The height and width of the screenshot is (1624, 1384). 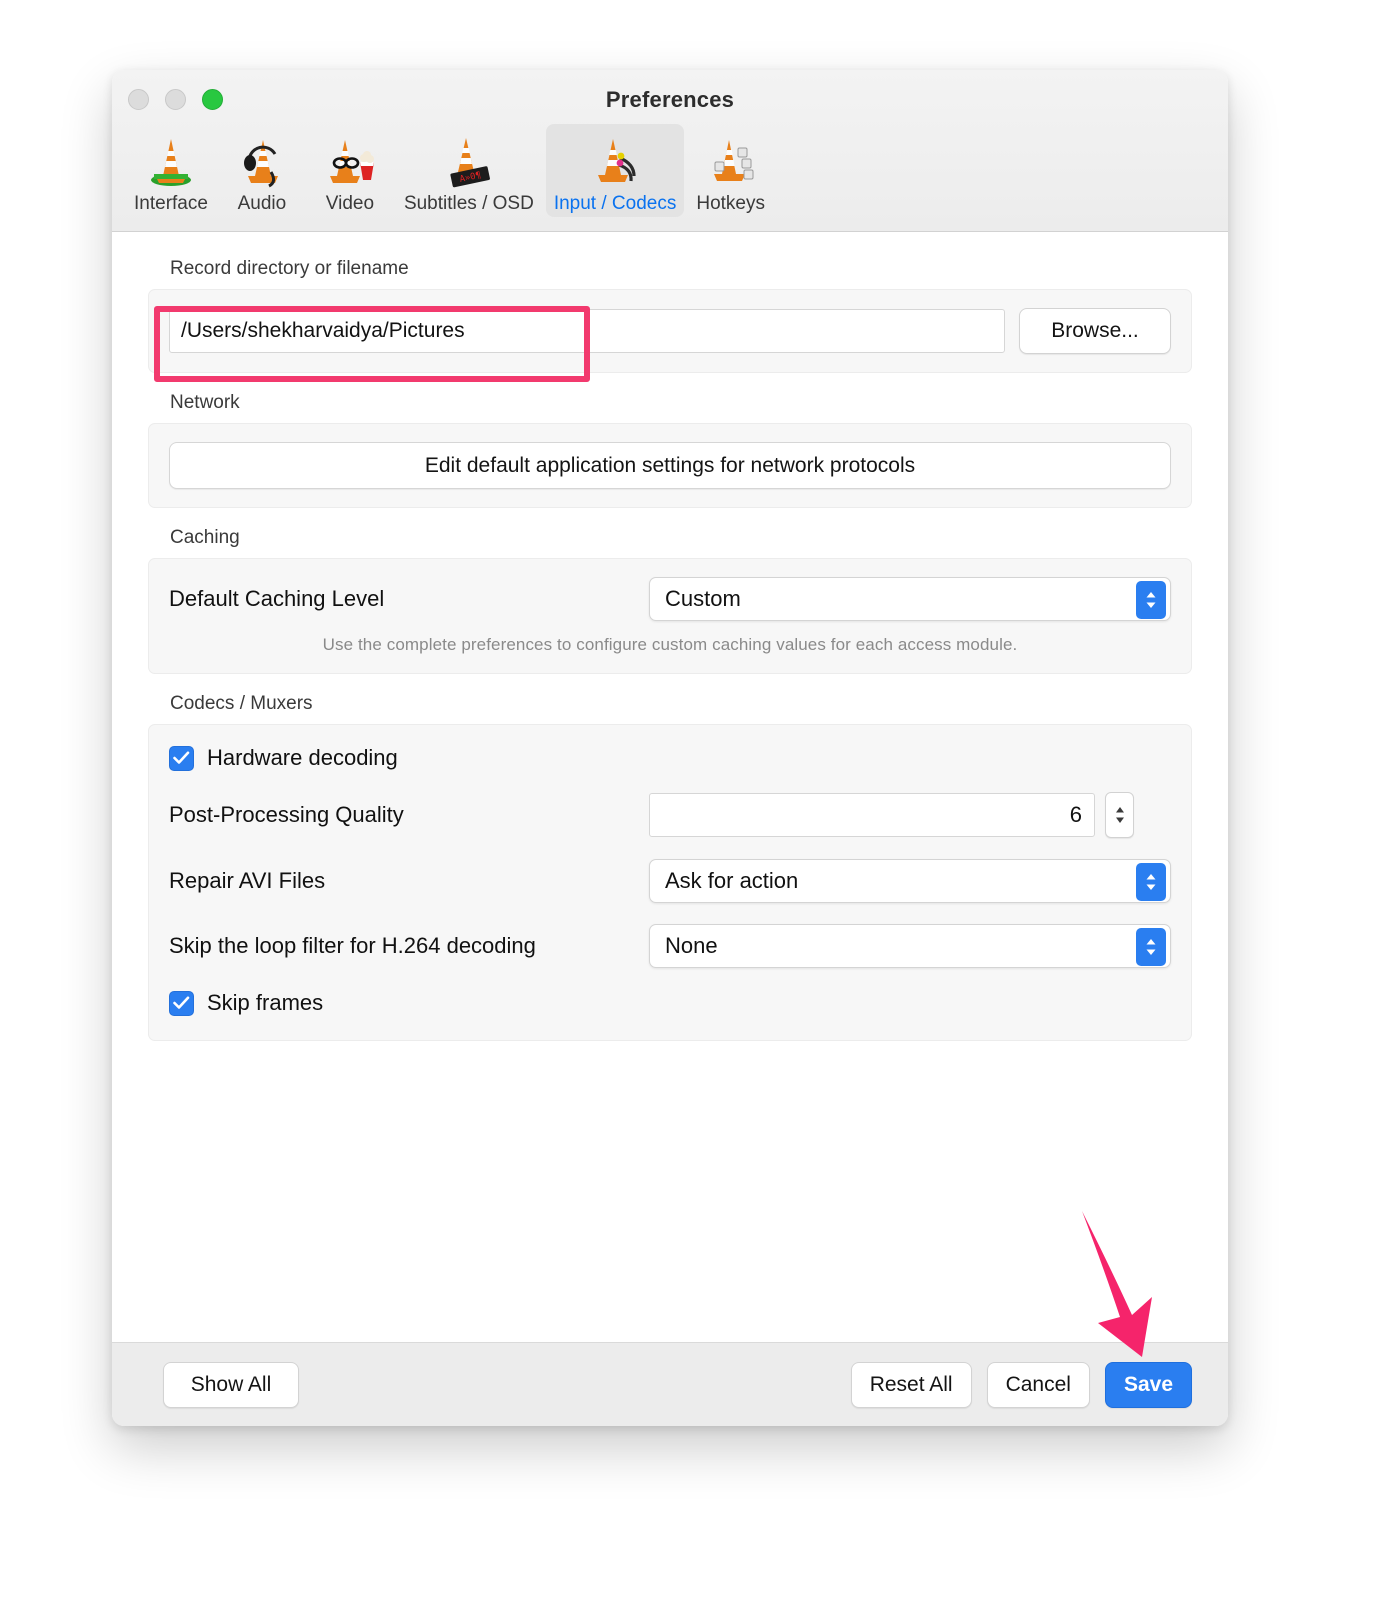 I want to click on tab-video: Video, so click(x=350, y=170).